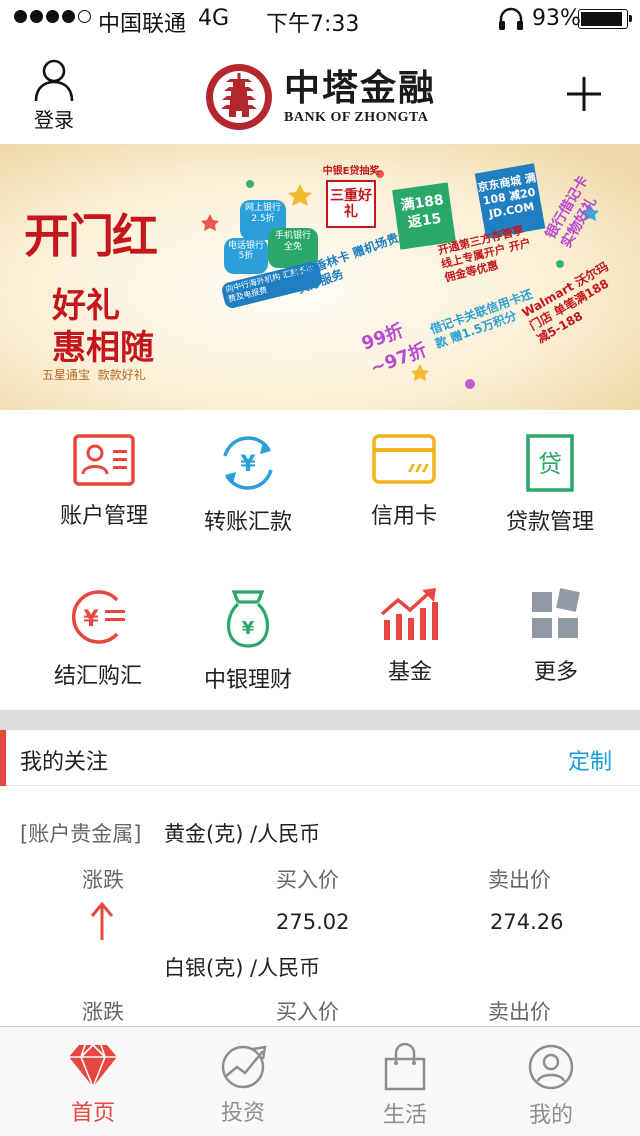 This screenshot has width=640, height=1136. I want to click on signal-strength-icon, so click(52, 16).